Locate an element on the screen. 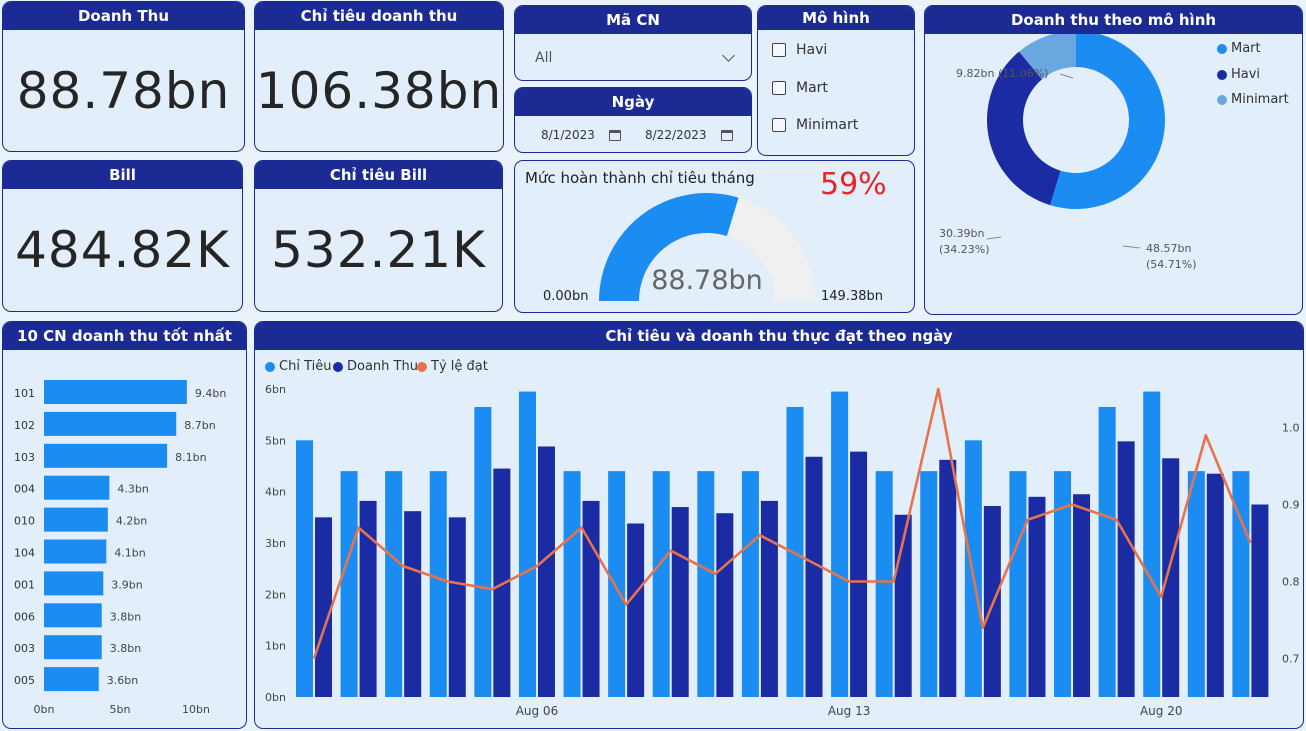 The width and height of the screenshot is (1306, 731). kpi-bill-title: Bill is located at coordinates (122, 175).